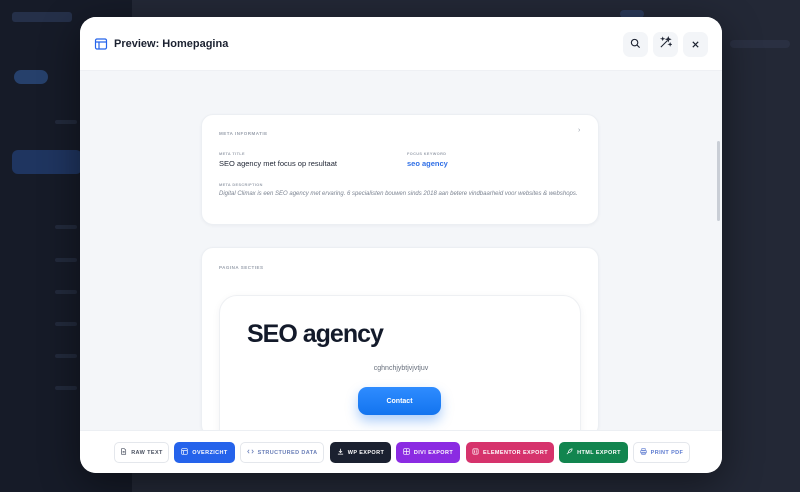 Image resolution: width=800 pixels, height=492 pixels. I want to click on background-logo, so click(42, 17).